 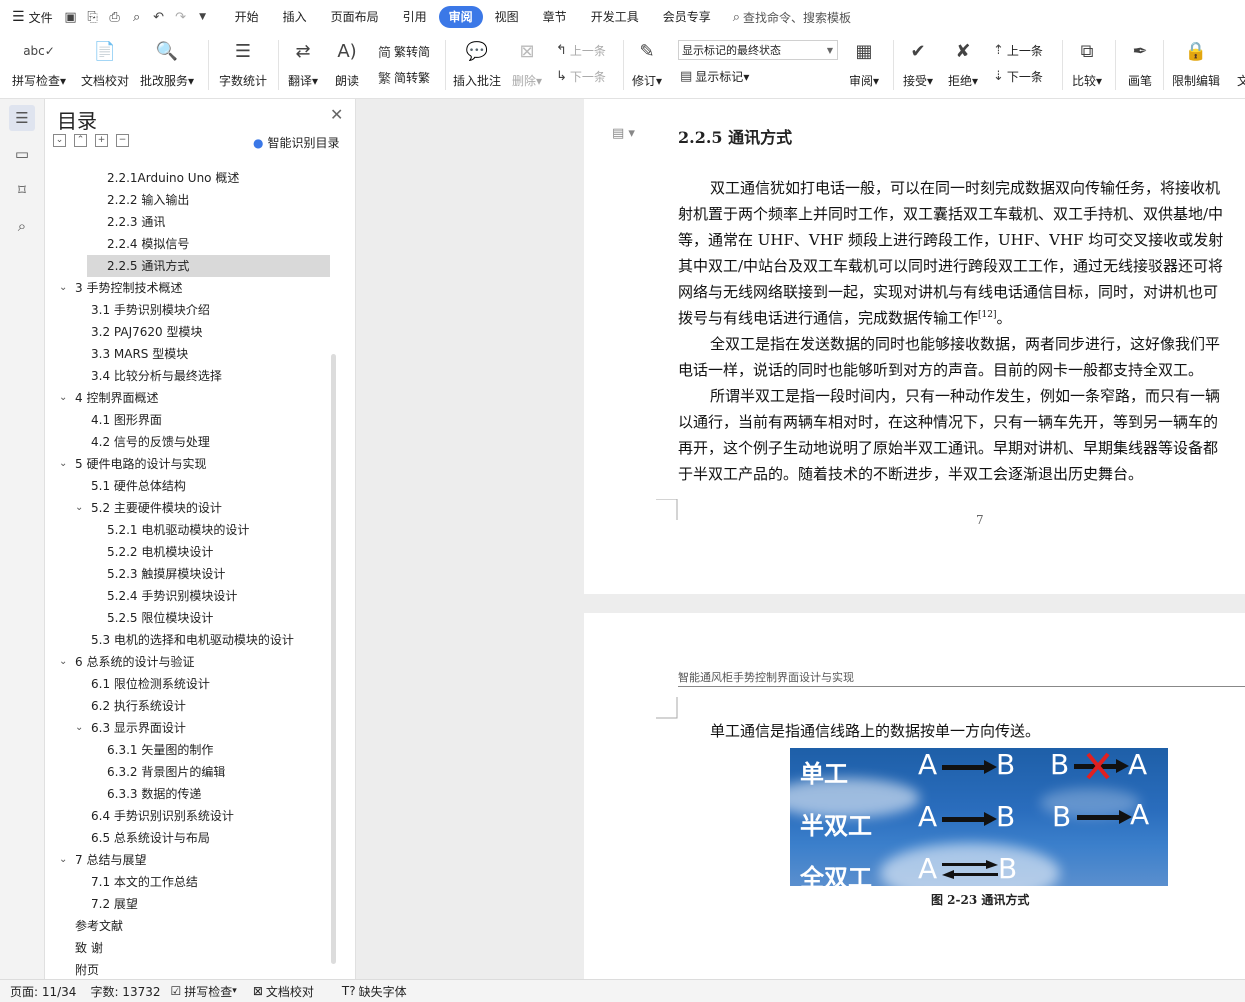 What do you see at coordinates (195, 618) in the screenshot?
I see `toc-item: 5.2.5 限位模块设计` at bounding box center [195, 618].